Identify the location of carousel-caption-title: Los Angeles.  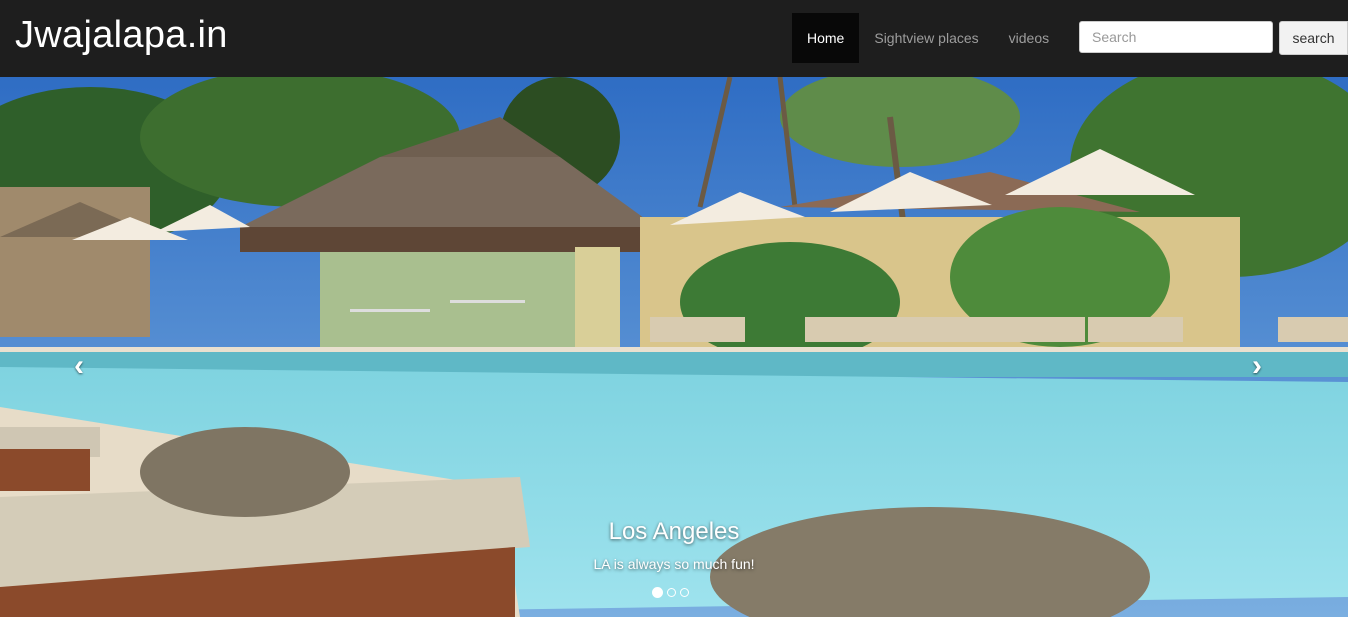
(674, 531).